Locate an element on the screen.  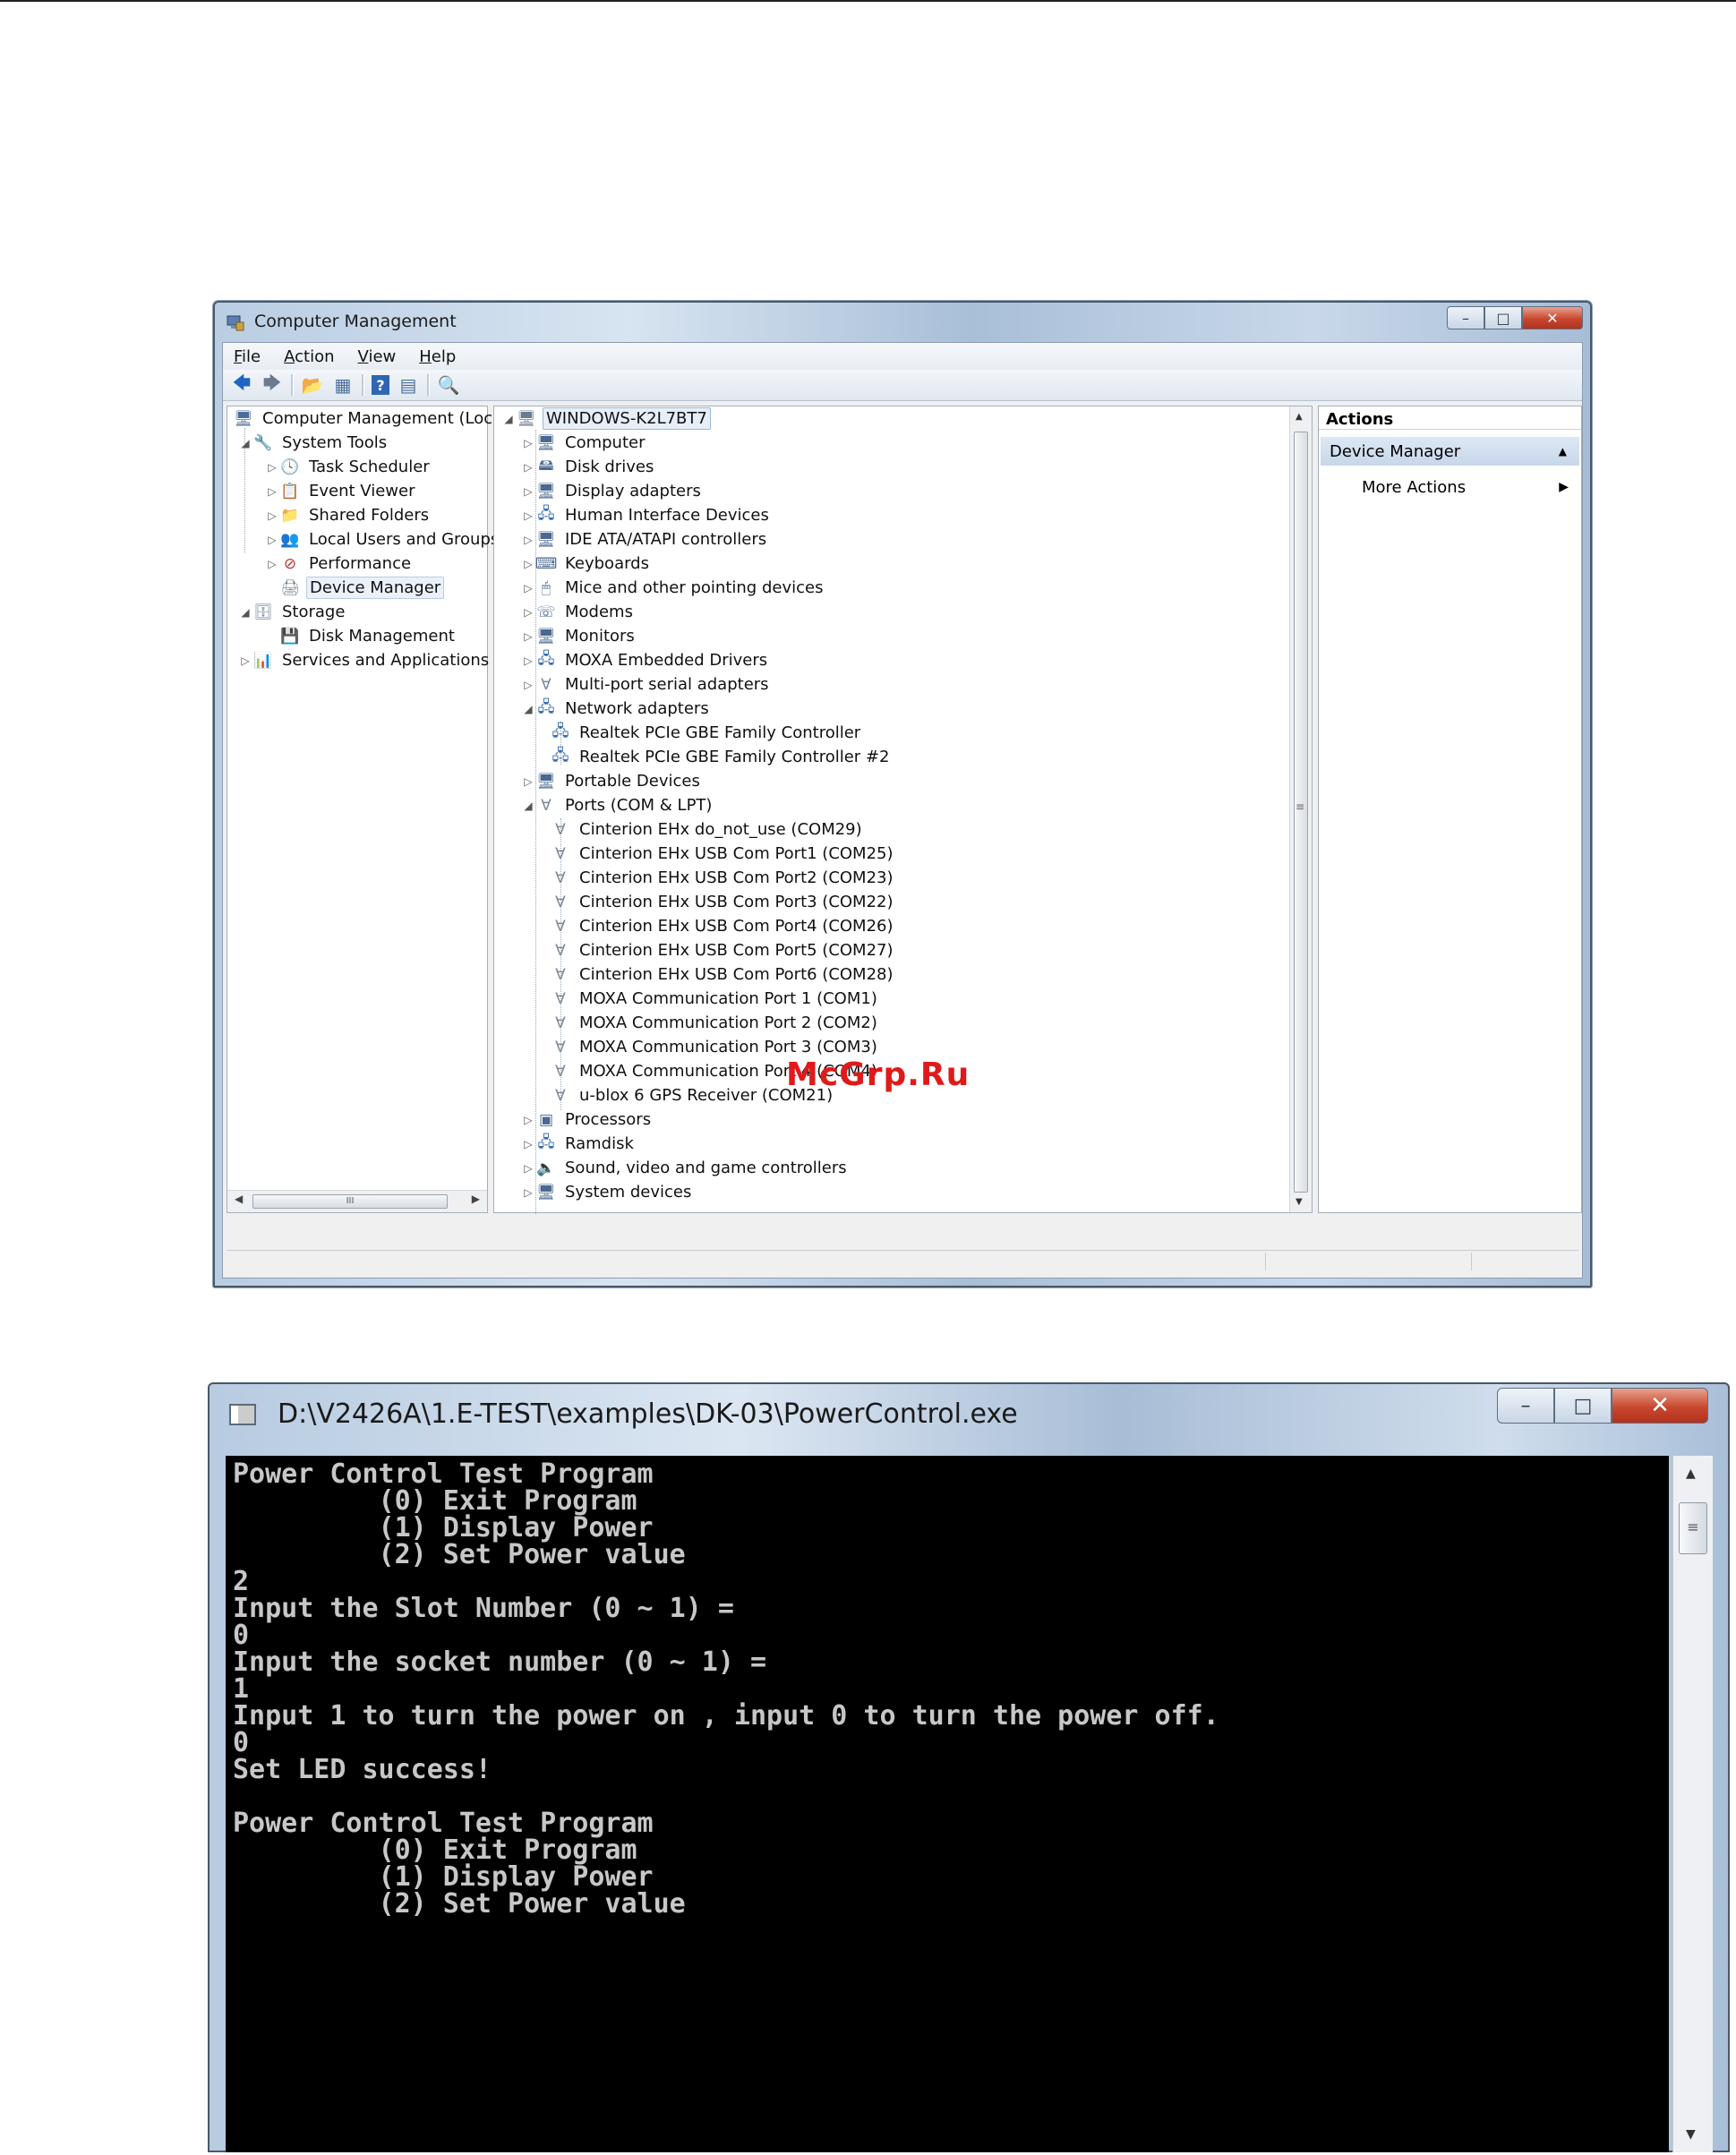
show-hide-tree-icon: ▦ is located at coordinates (343, 385).